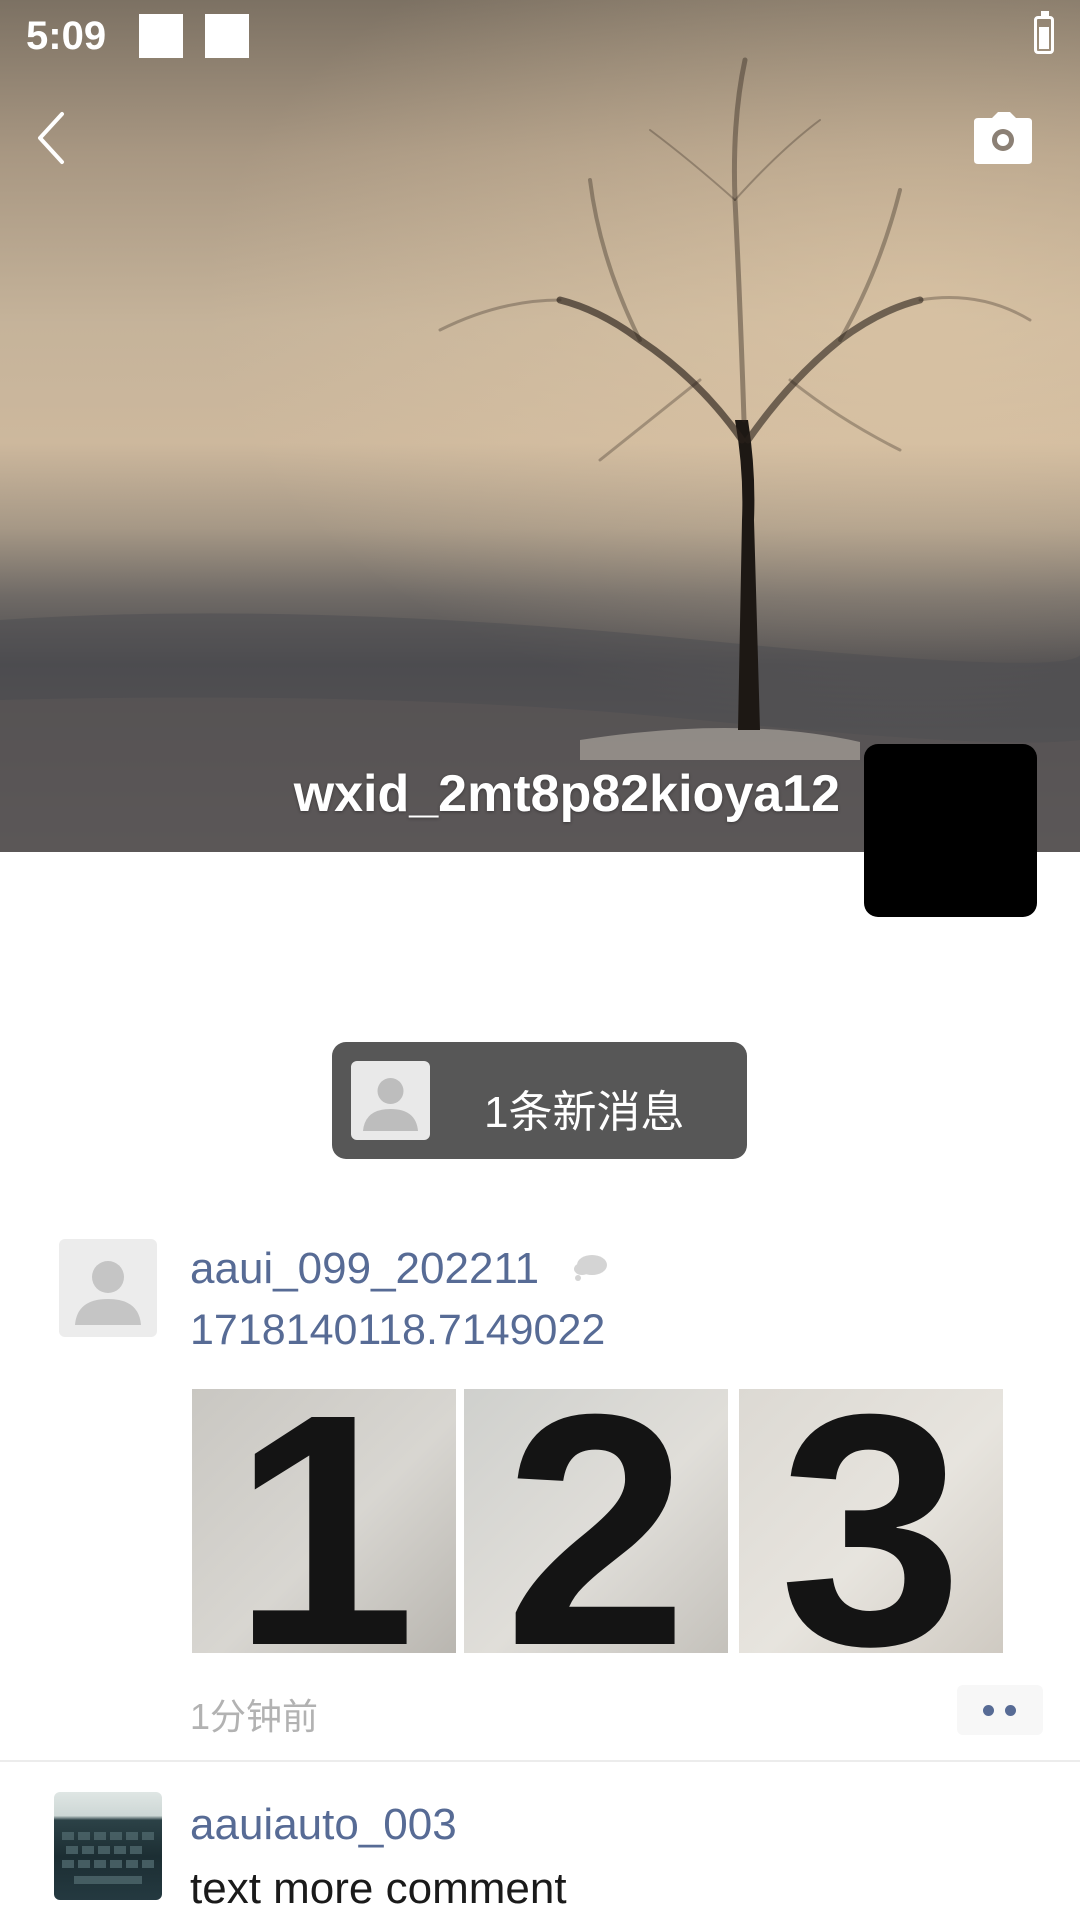  What do you see at coordinates (540, 1761) in the screenshot?
I see `section-divider` at bounding box center [540, 1761].